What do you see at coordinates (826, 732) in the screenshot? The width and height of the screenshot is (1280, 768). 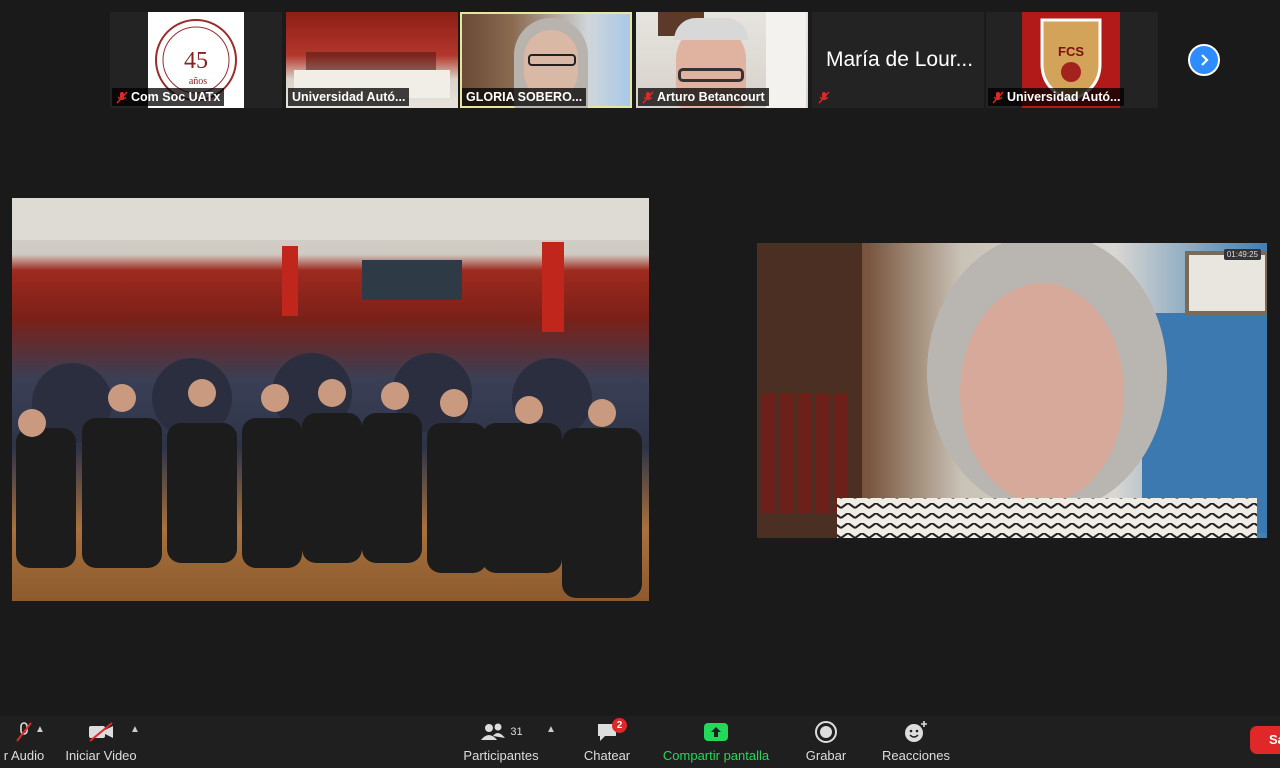 I see `record-icon` at bounding box center [826, 732].